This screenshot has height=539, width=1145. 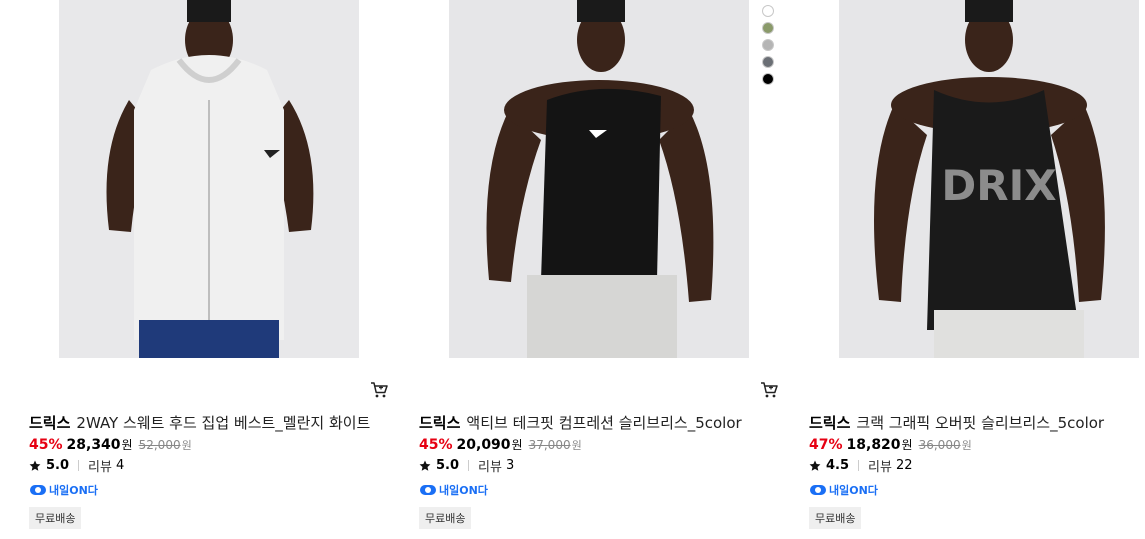 I want to click on price-row: 45% 28,340원 52,000원, so click(x=110, y=444).